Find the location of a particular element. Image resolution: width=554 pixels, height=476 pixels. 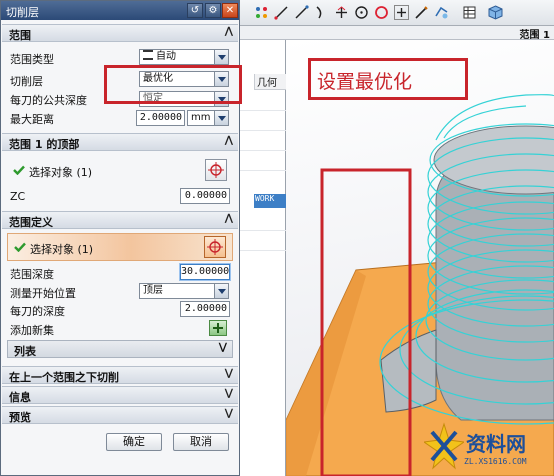

section-title: 在上一个范围之下切削 is located at coordinates (64, 377).